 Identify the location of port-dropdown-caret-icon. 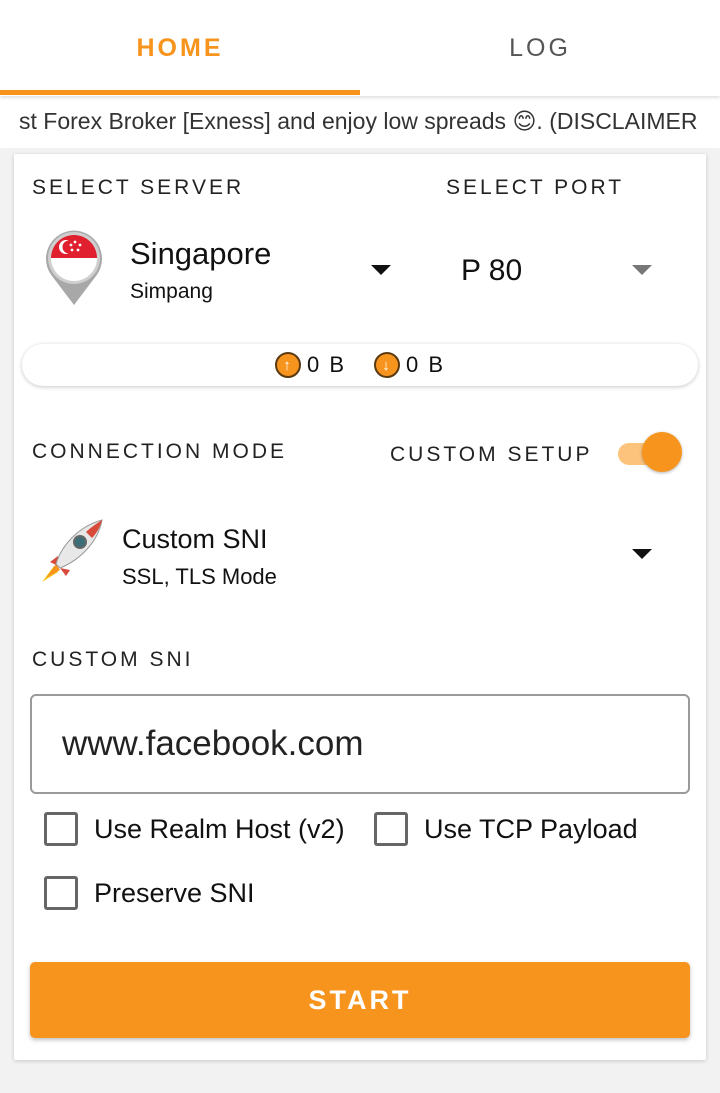
(642, 270).